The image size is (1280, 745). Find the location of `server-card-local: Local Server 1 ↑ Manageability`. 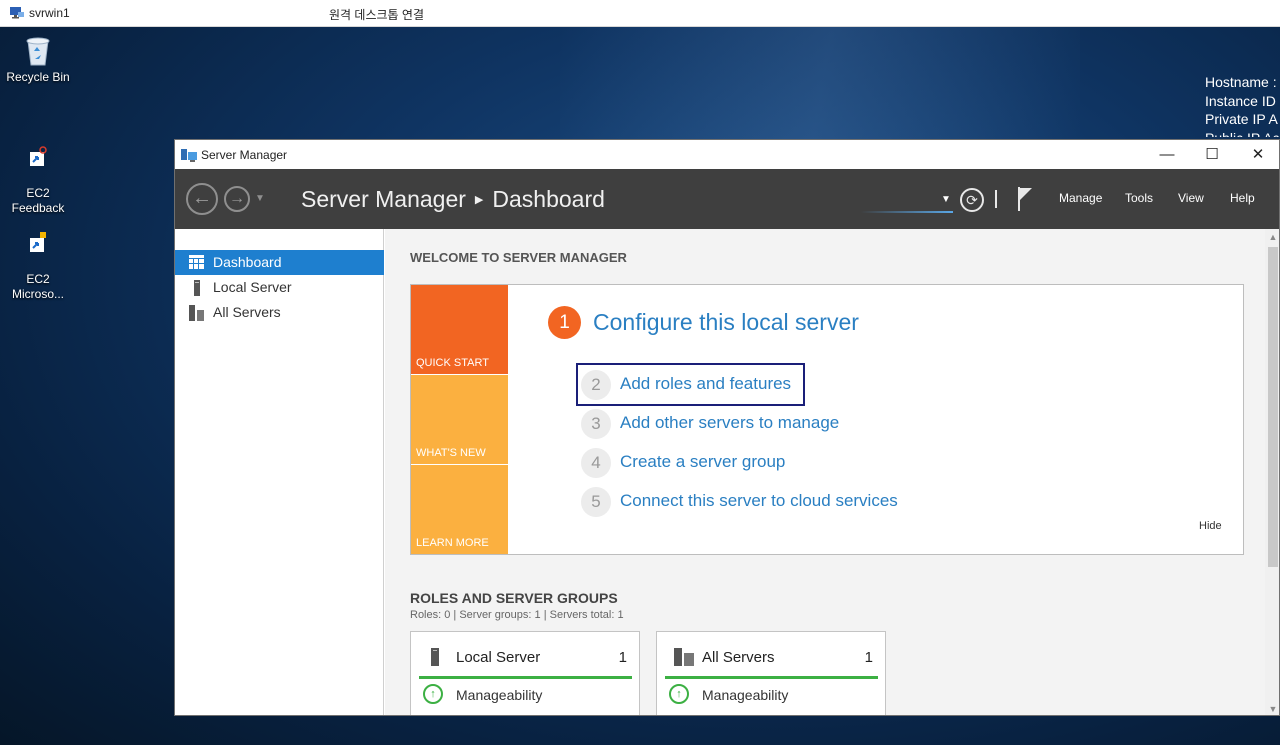

server-card-local: Local Server 1 ↑ Manageability is located at coordinates (525, 673).